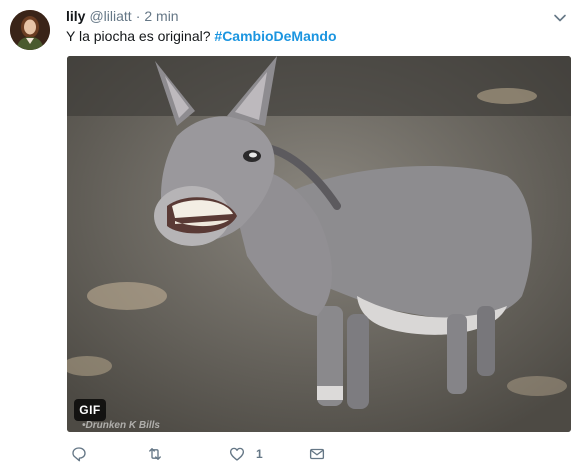 The image size is (582, 463). What do you see at coordinates (30, 30) in the screenshot?
I see `avatar` at bounding box center [30, 30].